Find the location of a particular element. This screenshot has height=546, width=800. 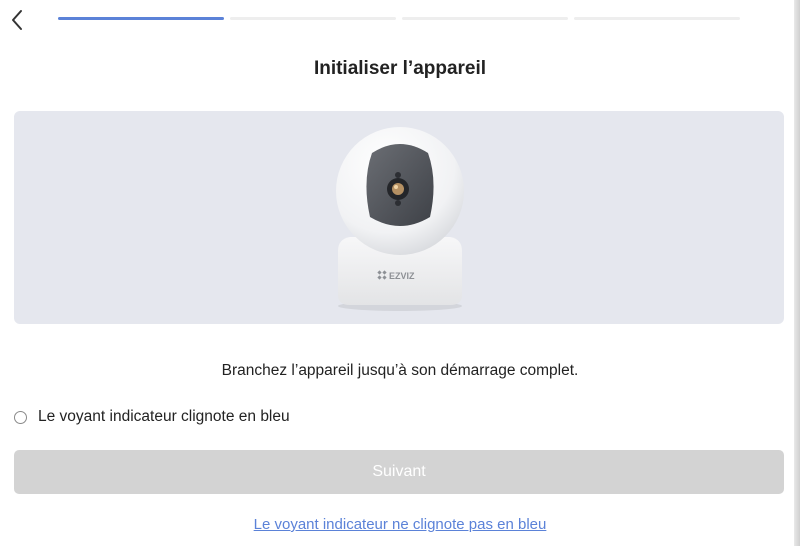

window-edge is located at coordinates (797, 273).